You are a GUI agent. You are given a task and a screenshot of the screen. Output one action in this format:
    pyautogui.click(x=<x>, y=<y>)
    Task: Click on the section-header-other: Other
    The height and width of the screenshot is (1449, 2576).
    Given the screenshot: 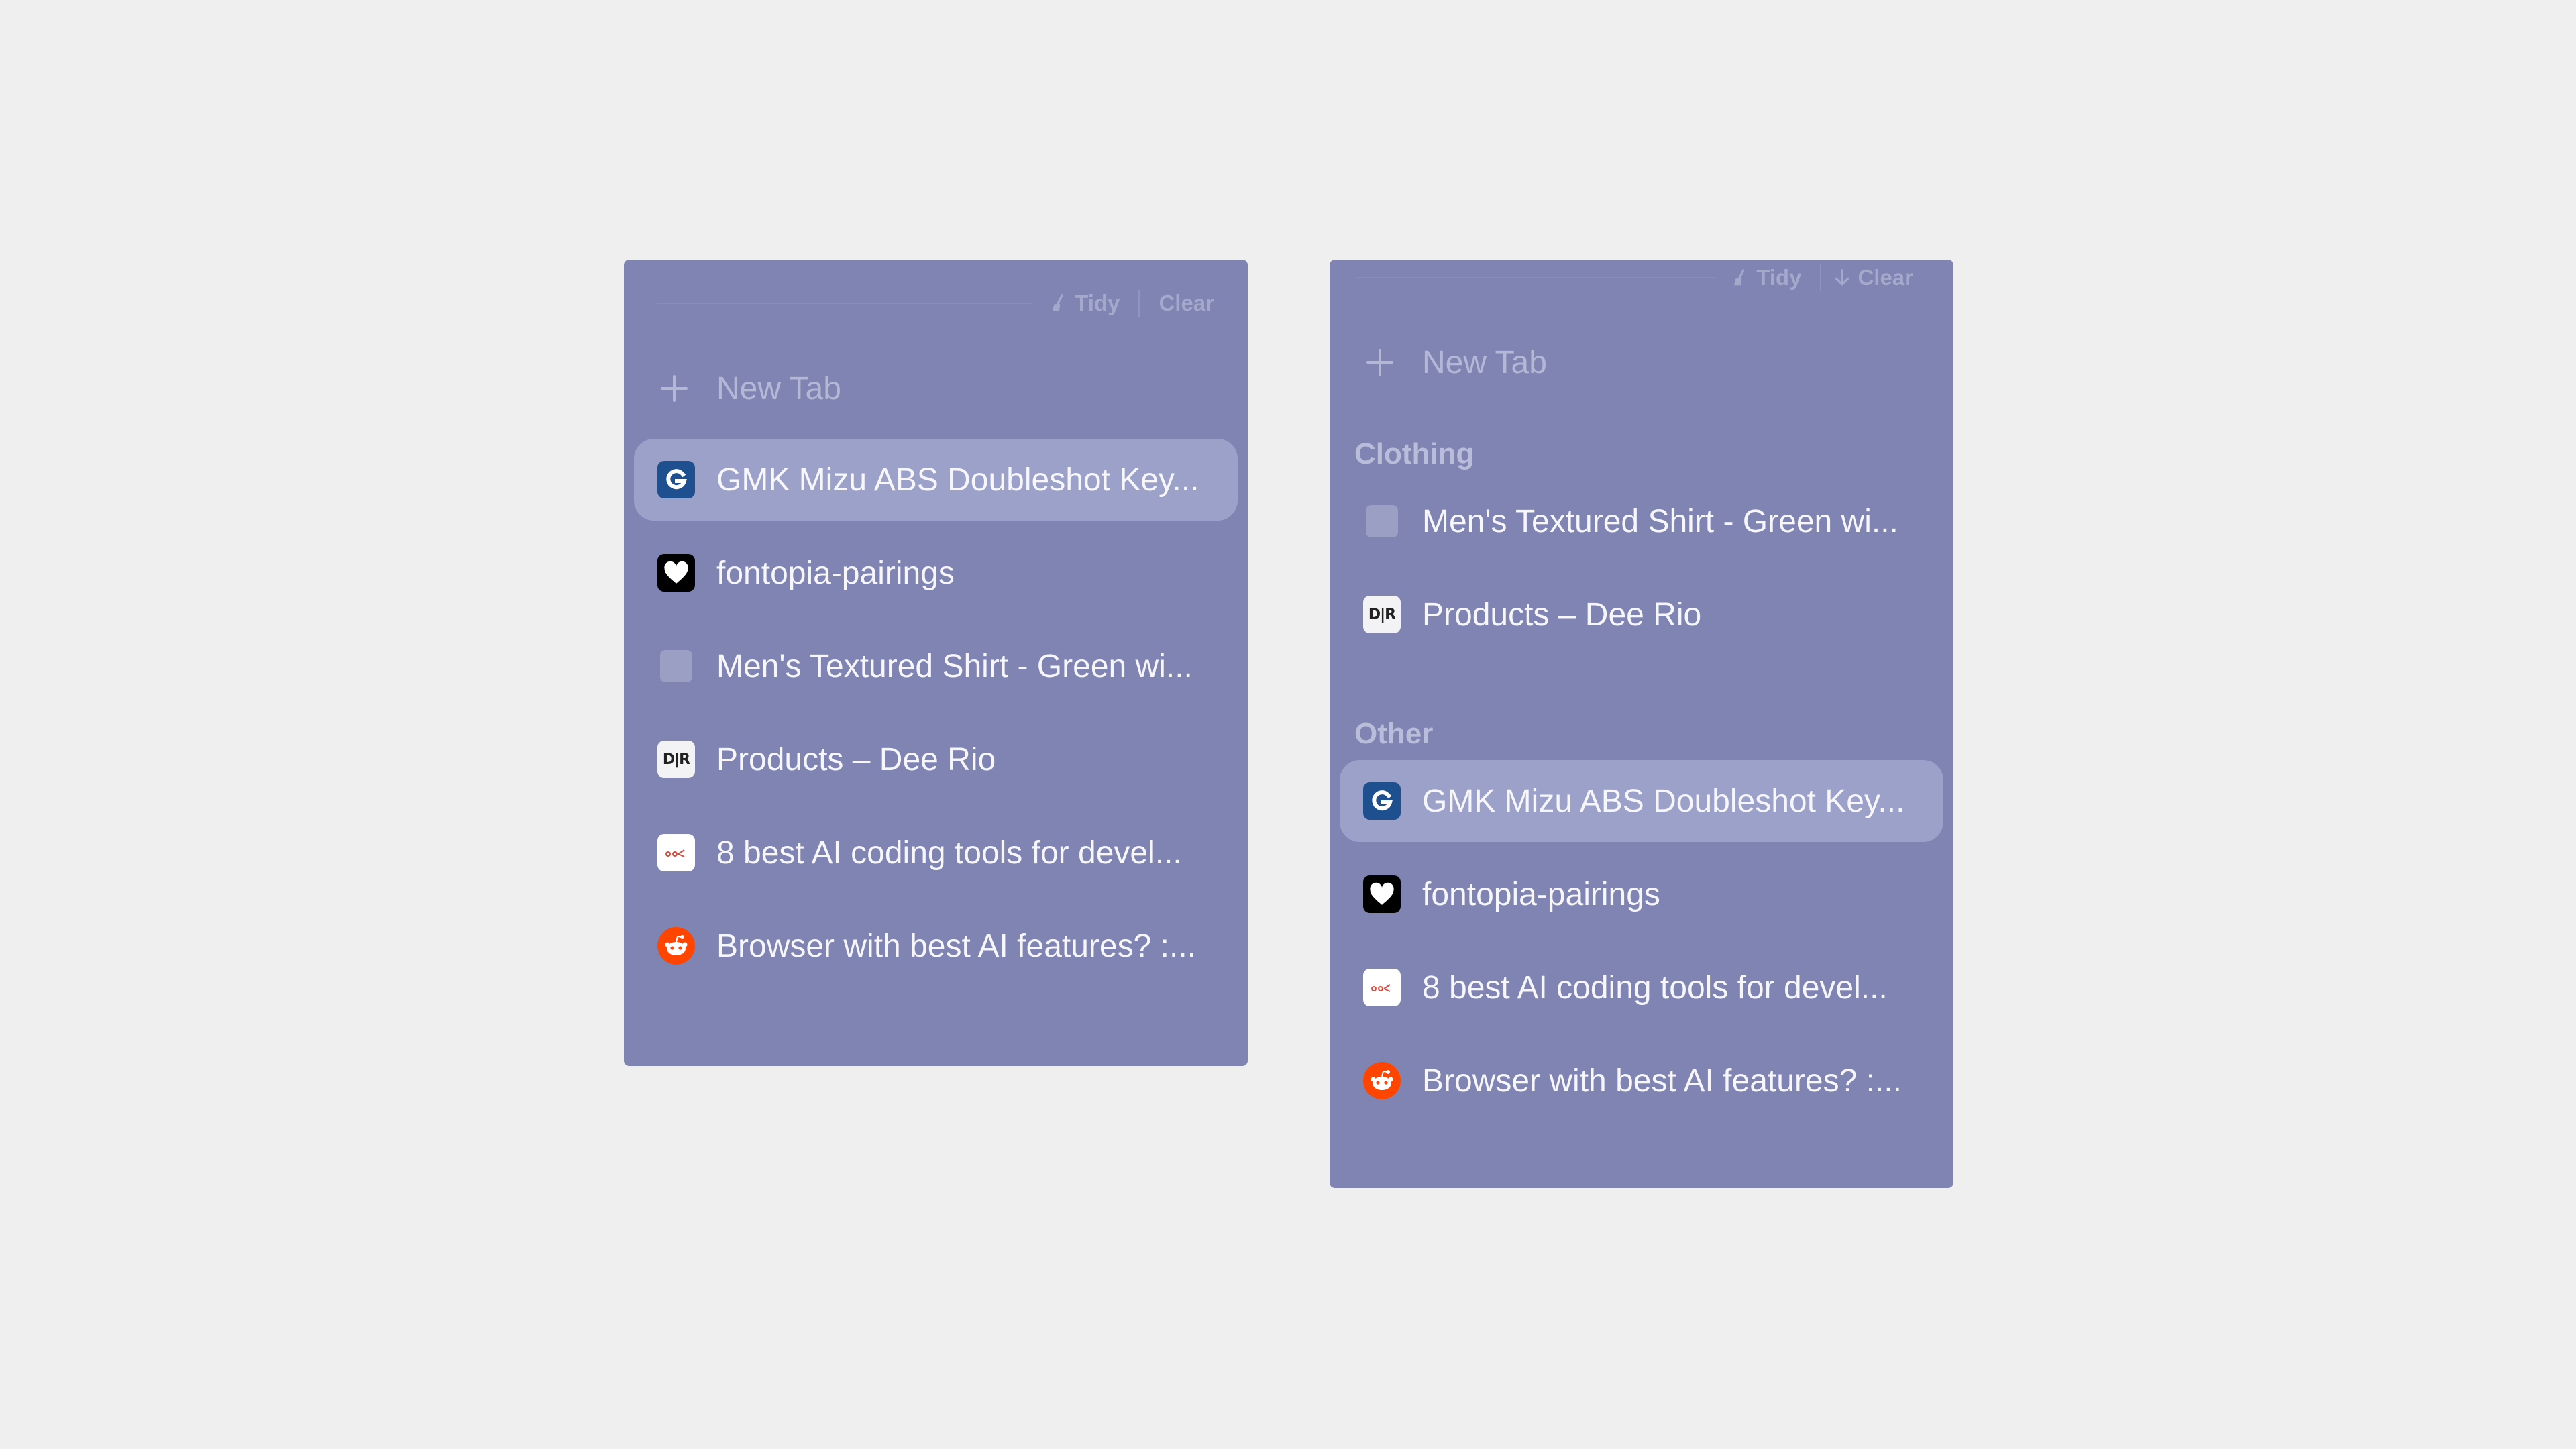 What is the action you would take?
    pyautogui.click(x=1394, y=733)
    